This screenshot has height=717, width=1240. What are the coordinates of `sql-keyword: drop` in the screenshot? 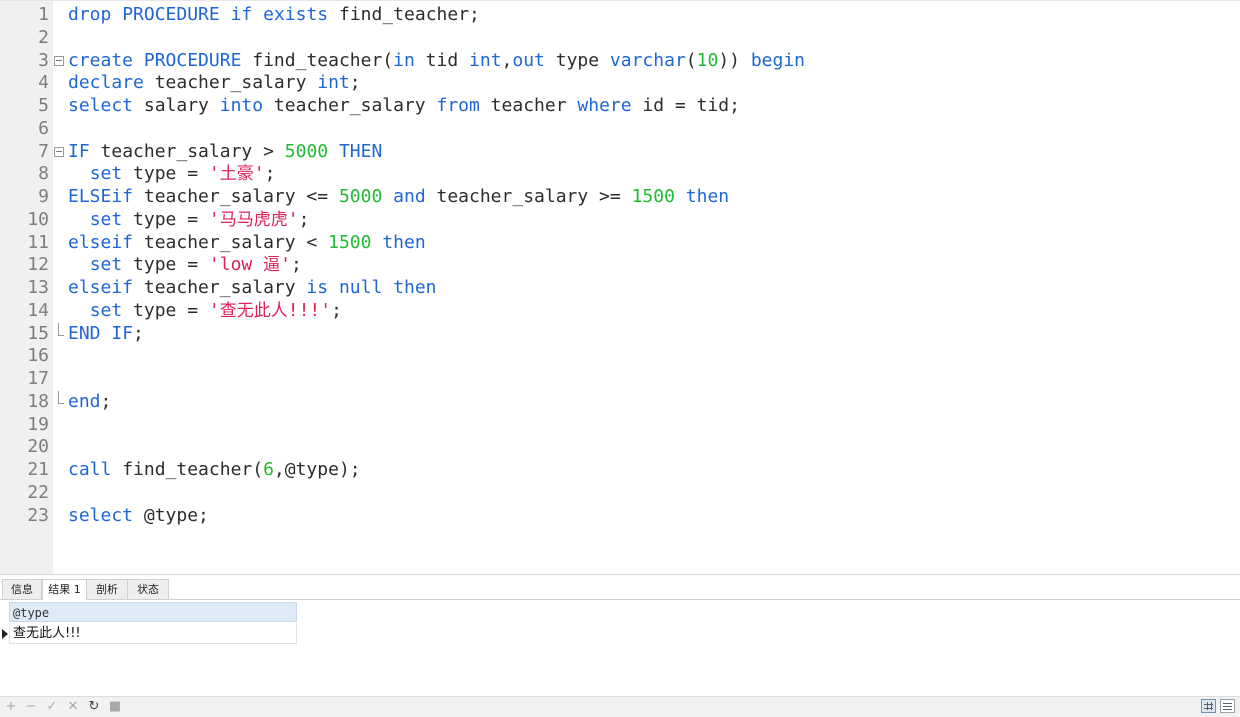 It's located at (90, 14).